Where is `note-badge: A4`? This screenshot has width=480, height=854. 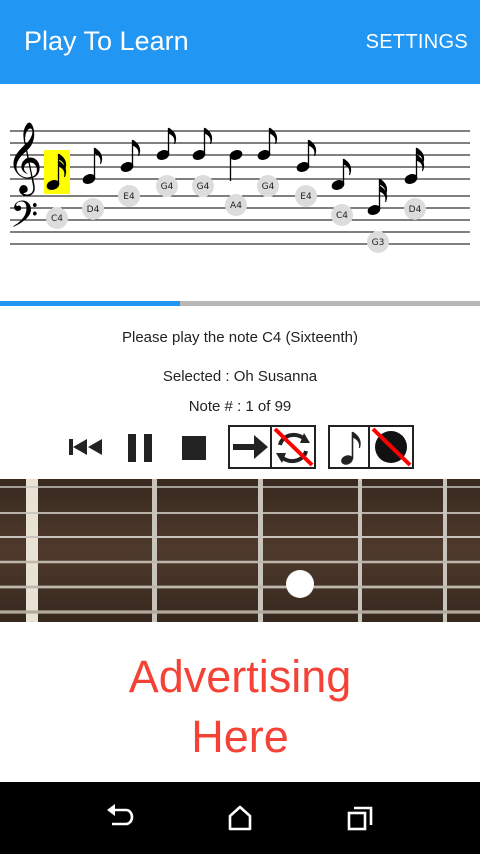 note-badge: A4 is located at coordinates (236, 206).